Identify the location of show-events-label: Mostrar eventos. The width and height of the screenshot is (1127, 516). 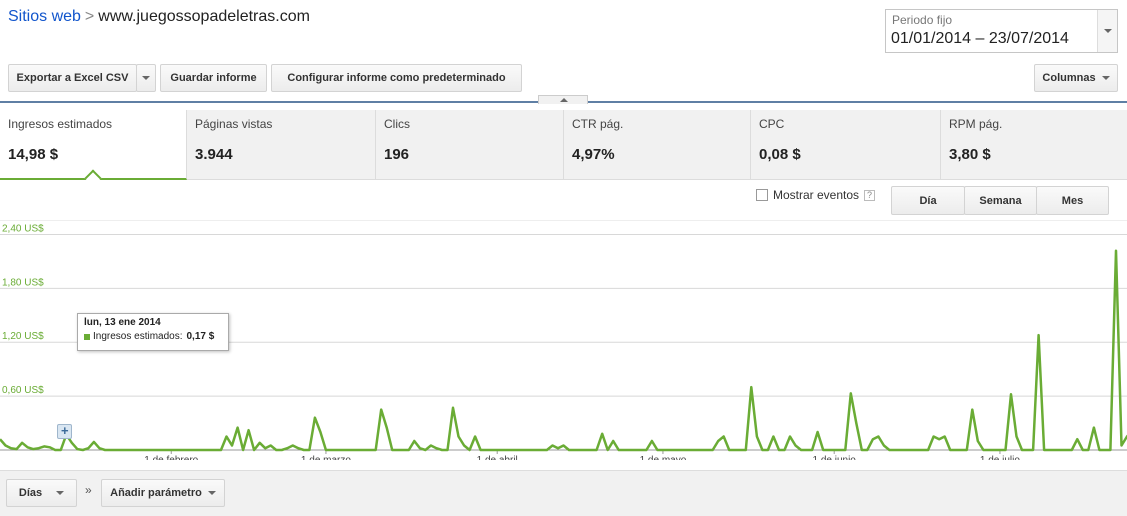
(816, 195).